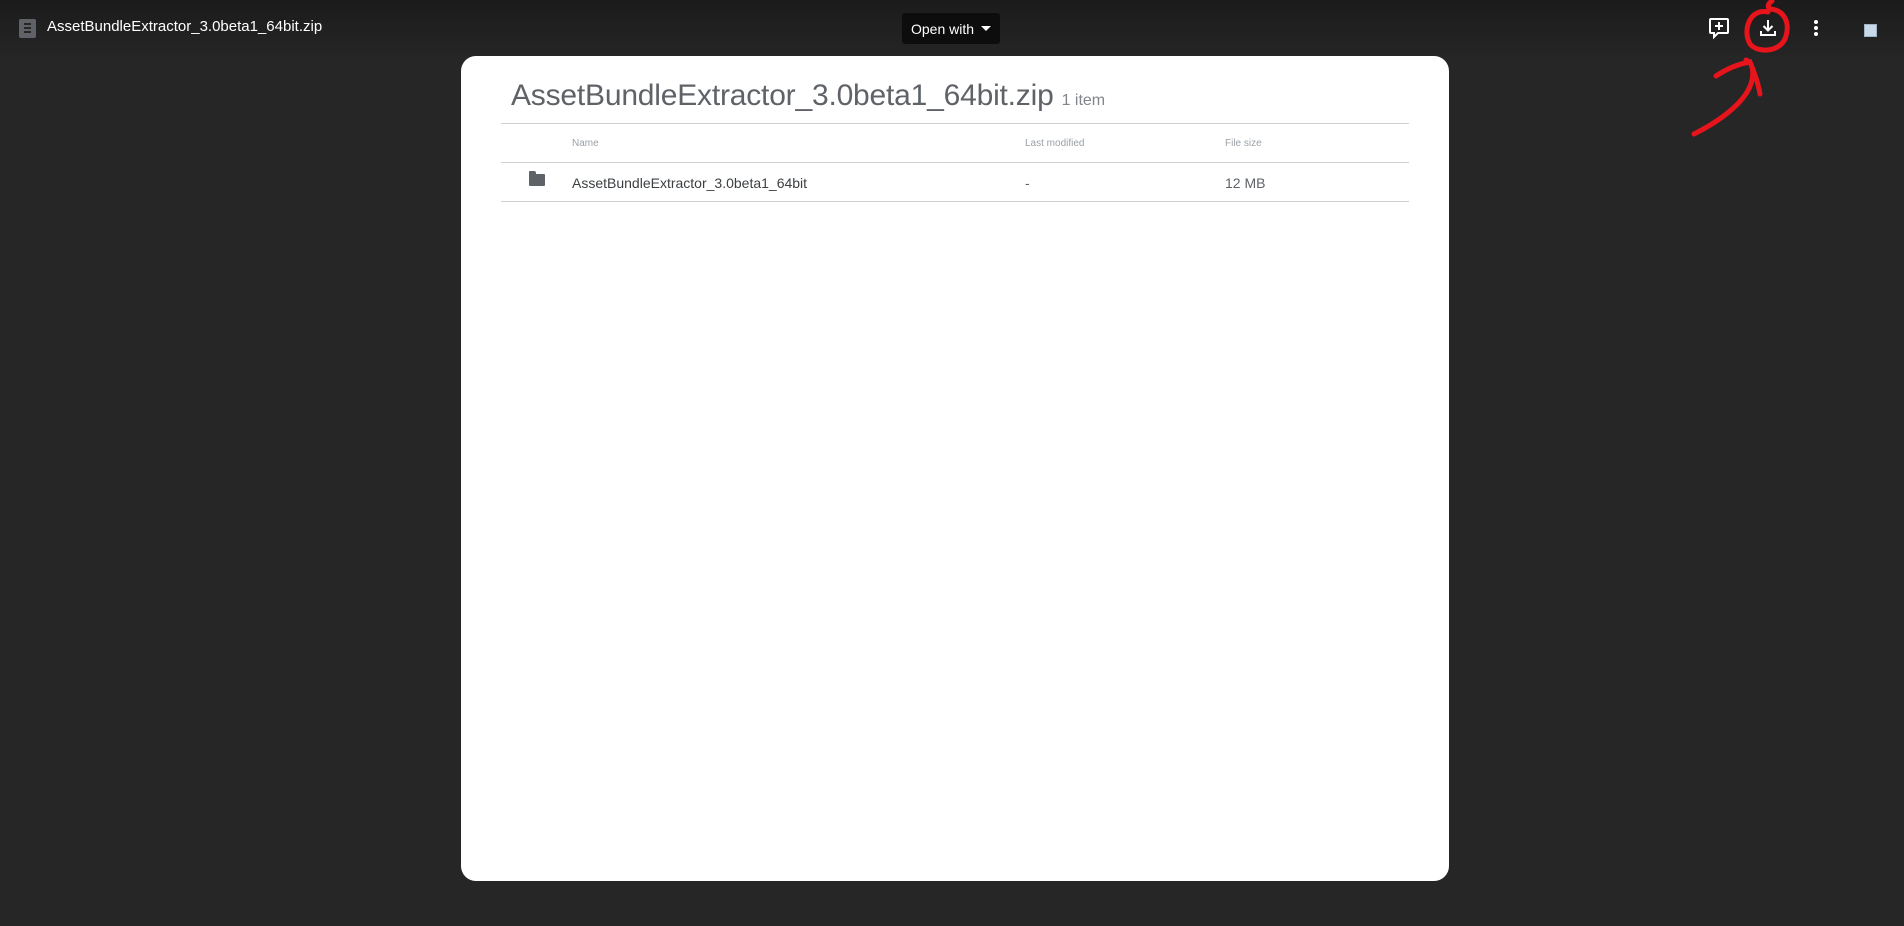  Describe the element at coordinates (1727, 97) in the screenshot. I see `annotation-arrow` at that location.